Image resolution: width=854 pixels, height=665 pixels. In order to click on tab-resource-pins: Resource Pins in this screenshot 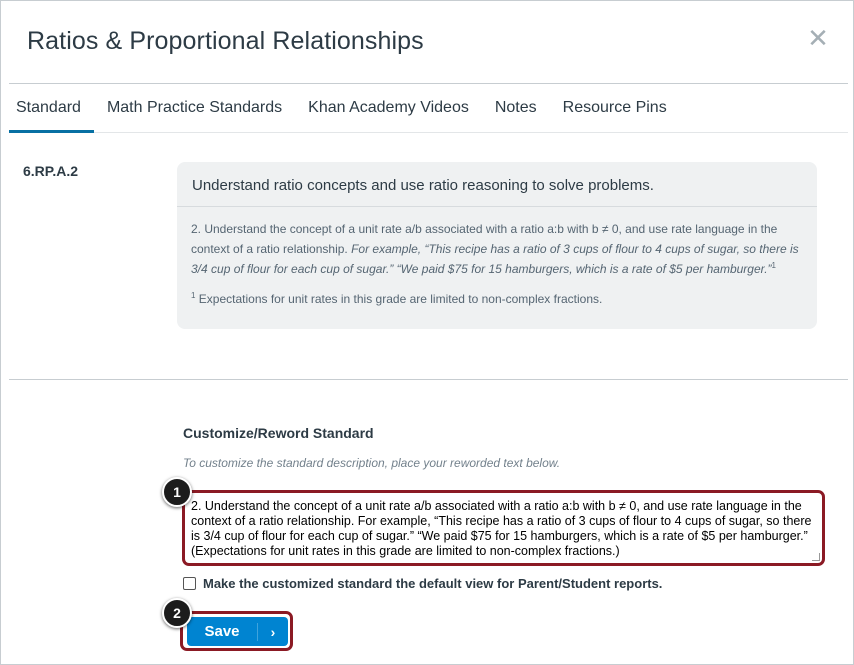, I will do `click(615, 112)`.